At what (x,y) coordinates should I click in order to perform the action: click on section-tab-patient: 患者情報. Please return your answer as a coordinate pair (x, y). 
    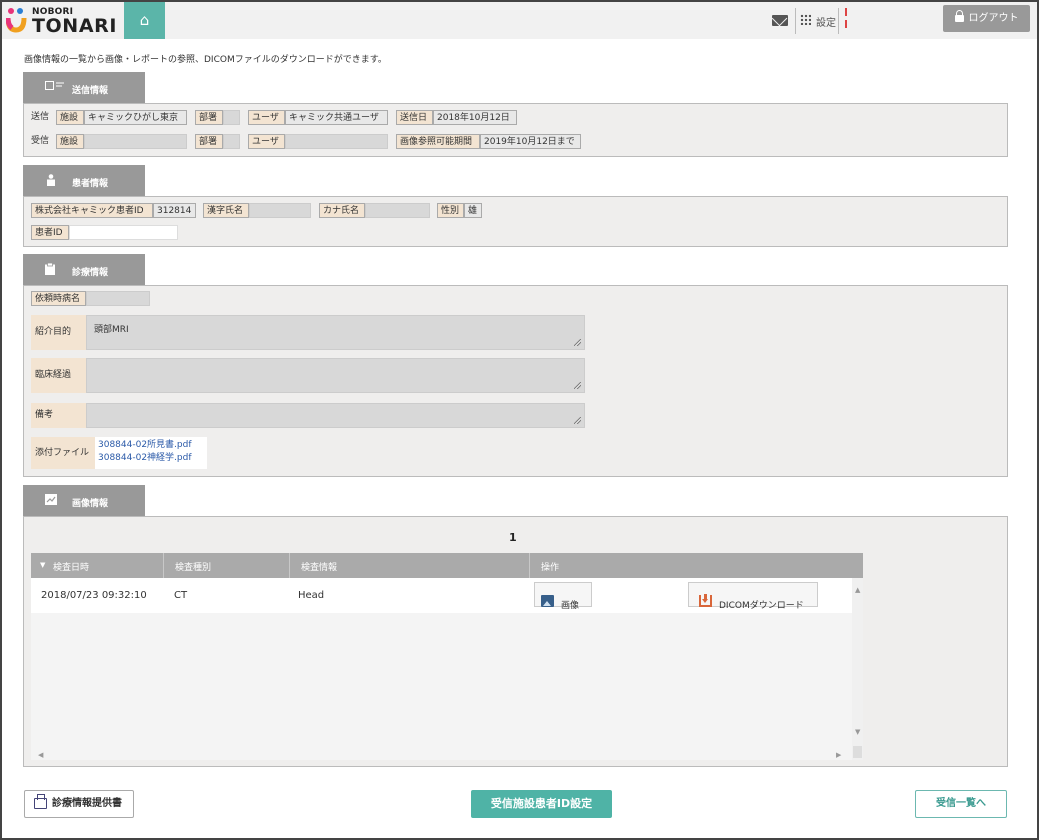
    Looking at the image, I should click on (84, 180).